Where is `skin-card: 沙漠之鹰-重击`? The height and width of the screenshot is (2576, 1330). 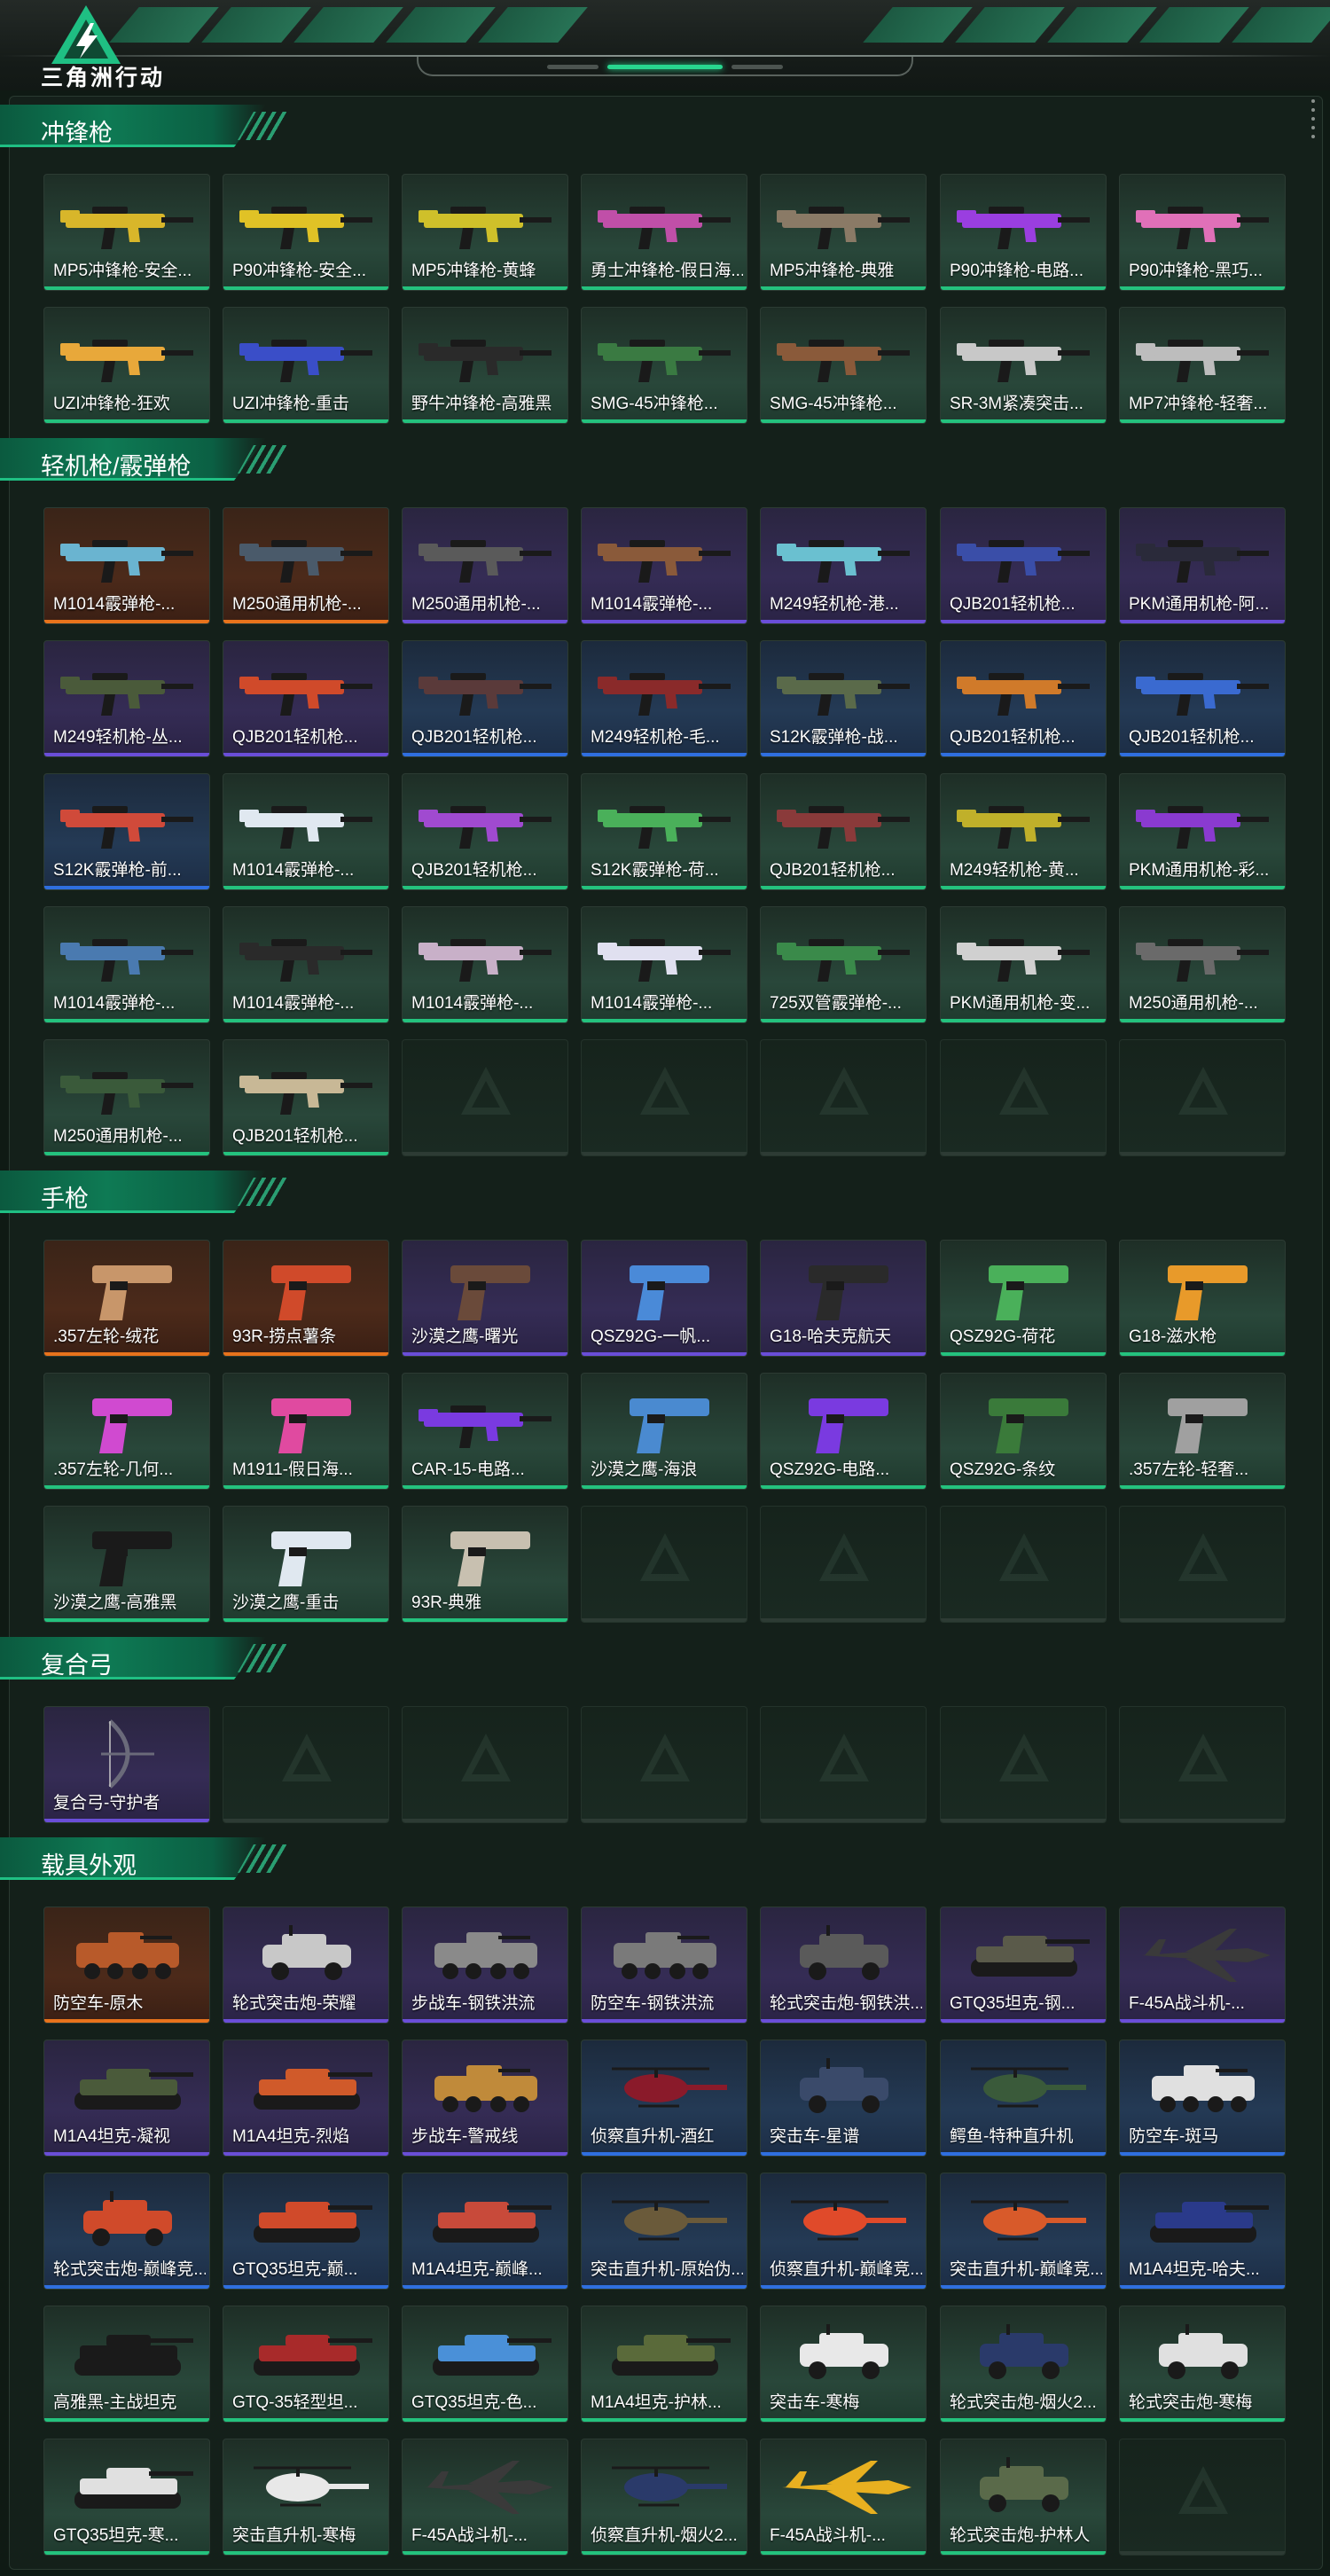
skin-card: 沙漠之鹰-重击 is located at coordinates (306, 1564).